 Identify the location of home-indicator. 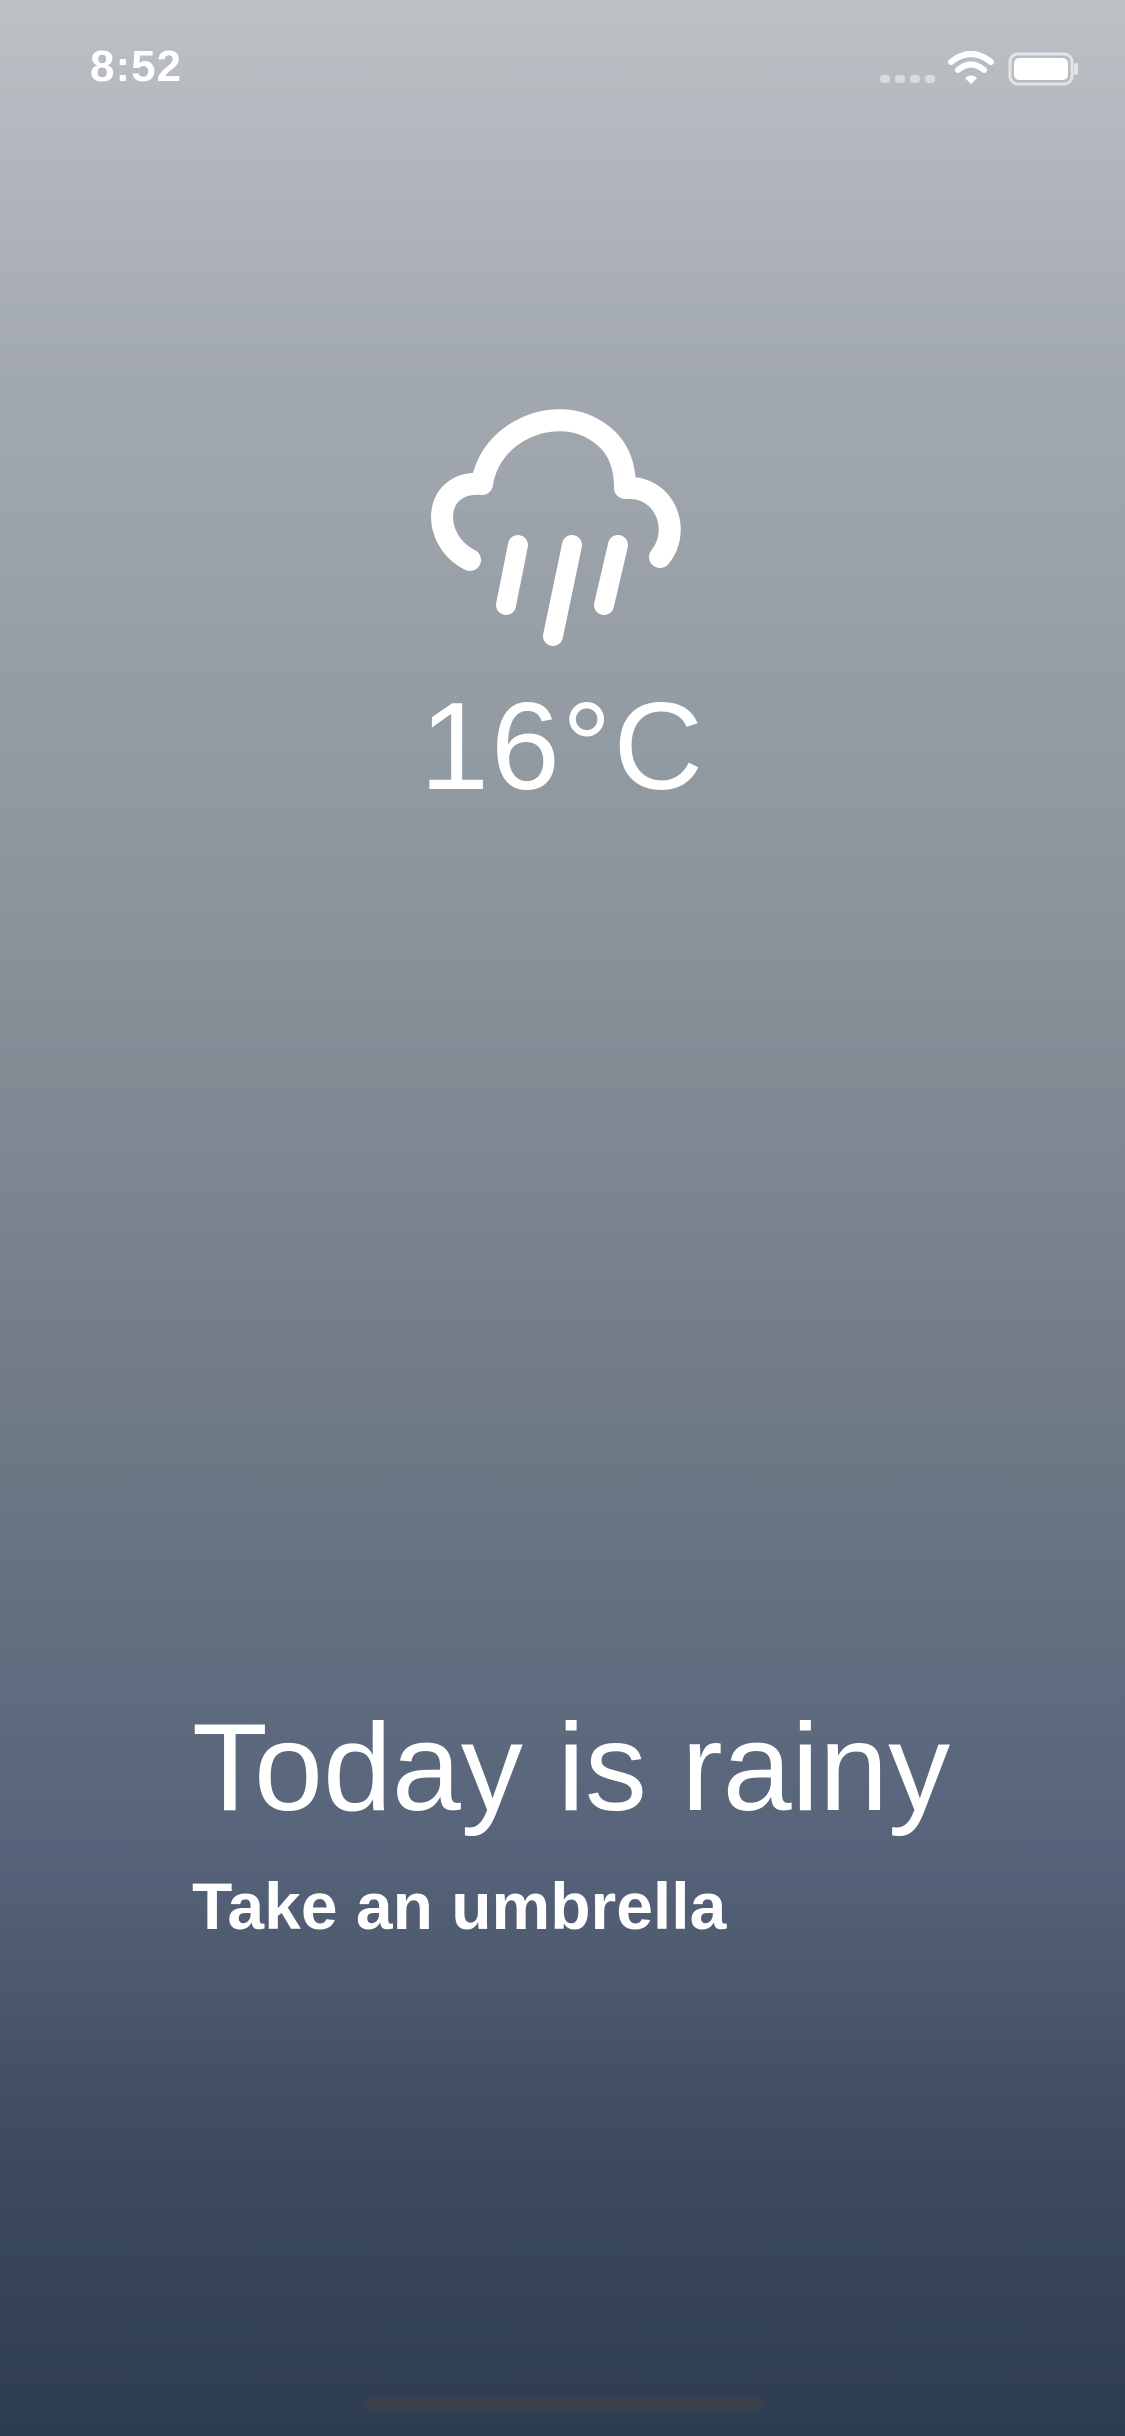
(564, 2404).